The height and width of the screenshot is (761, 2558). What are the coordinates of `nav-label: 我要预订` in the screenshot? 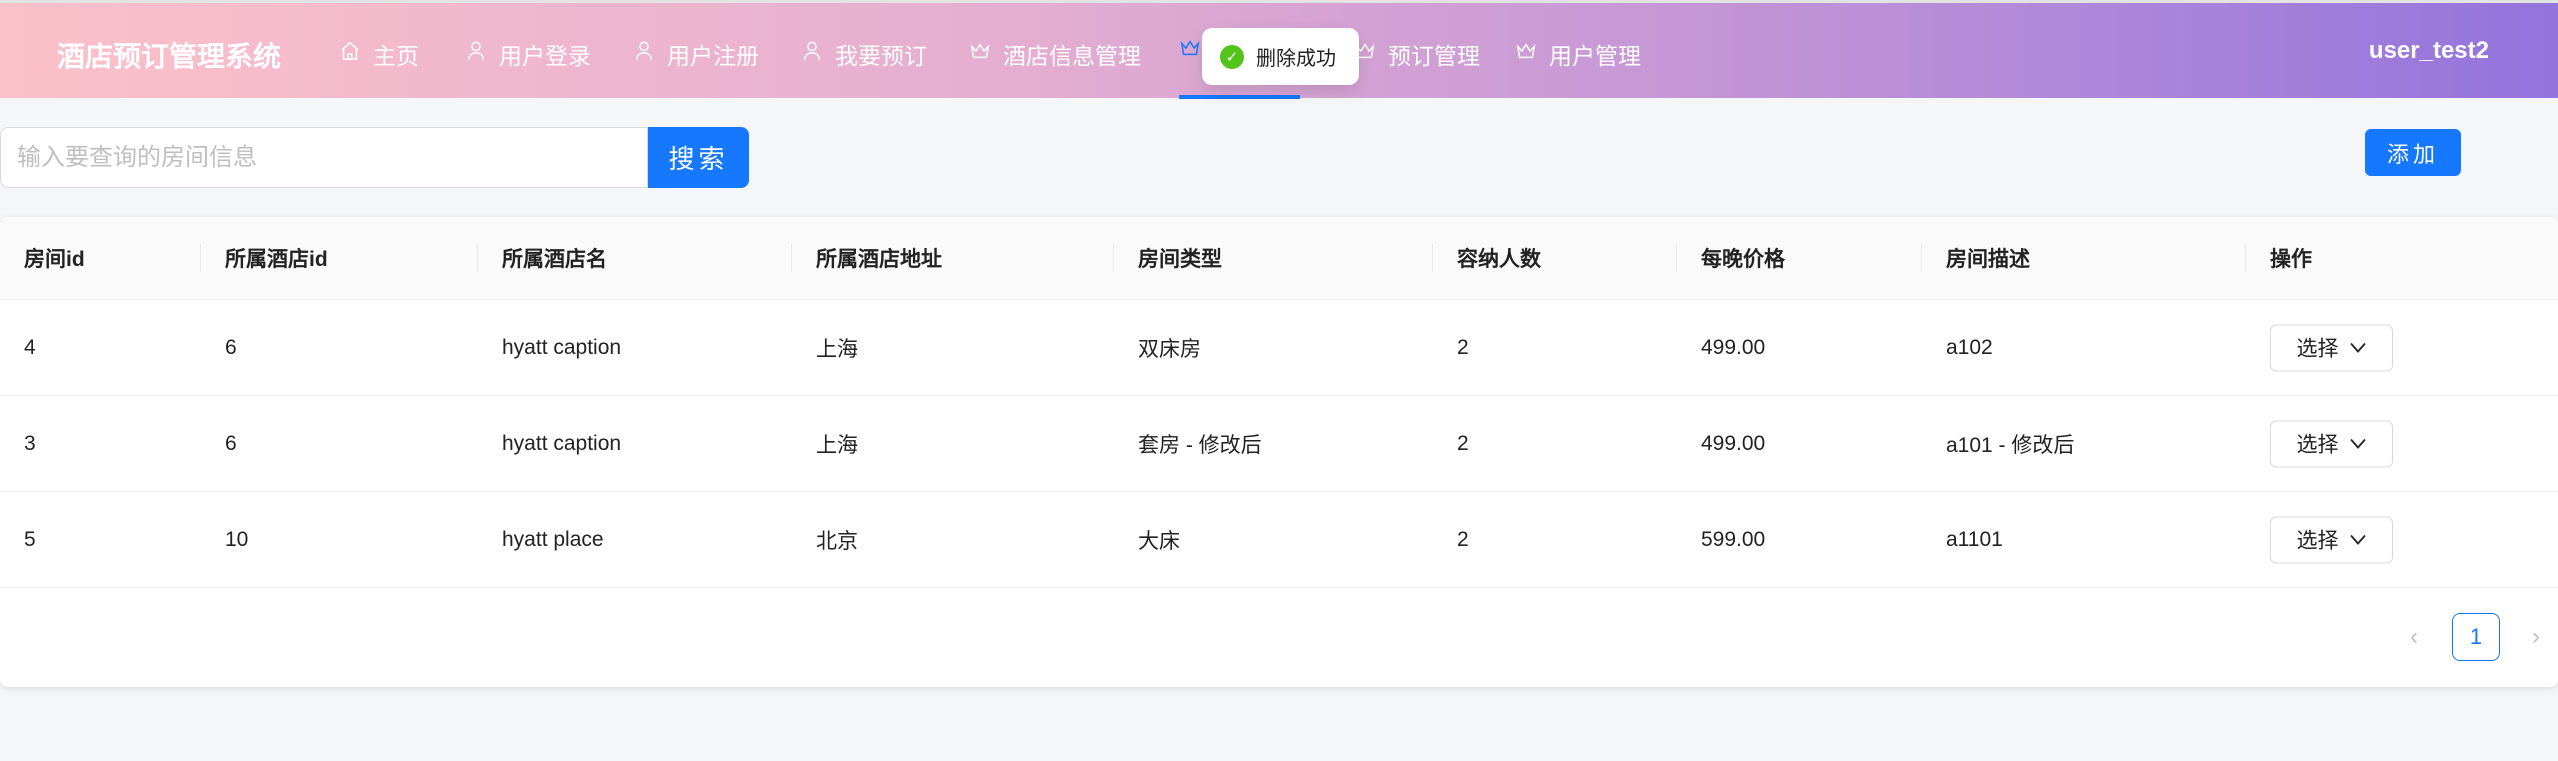 It's located at (881, 56).